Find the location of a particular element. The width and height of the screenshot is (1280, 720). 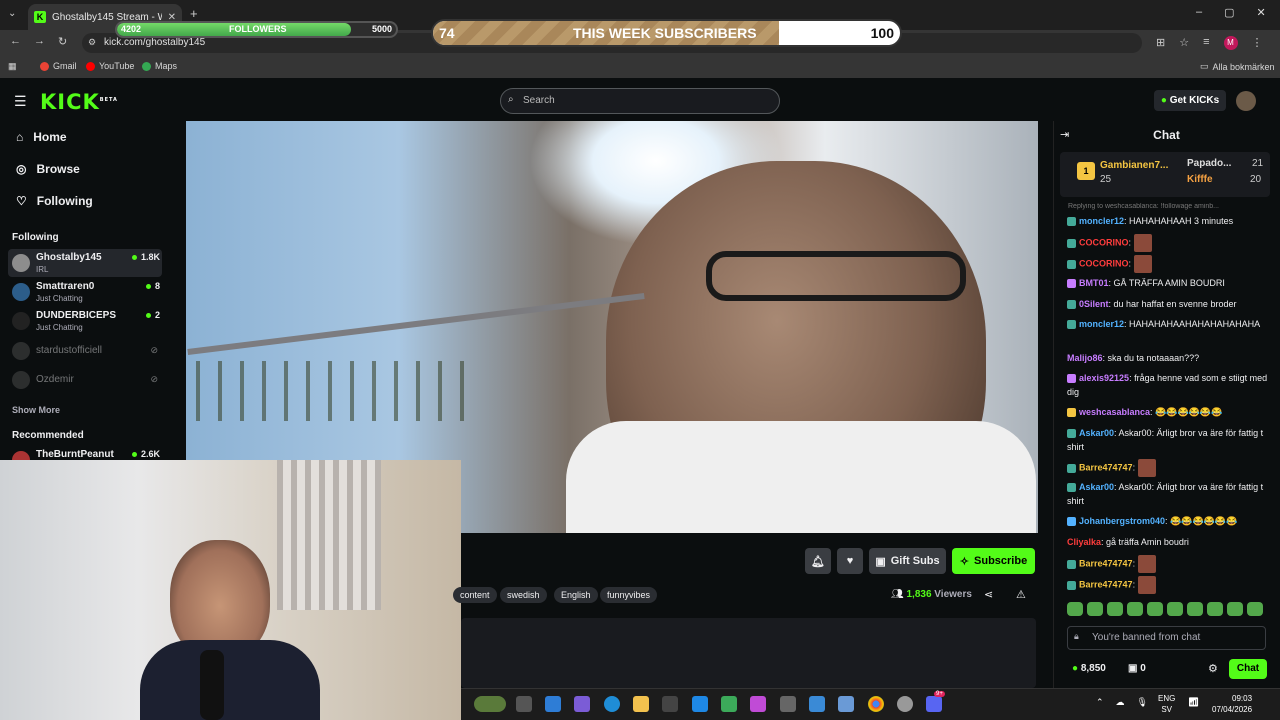

notification-bell-button: 🔔︎ is located at coordinates (818, 561).